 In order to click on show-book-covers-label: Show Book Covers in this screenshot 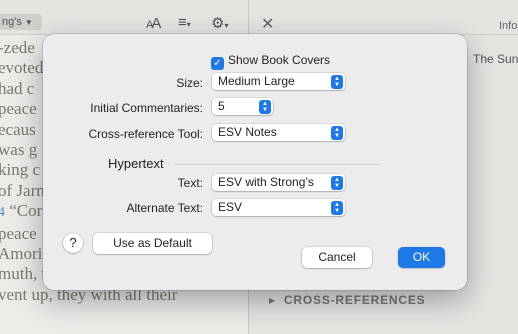, I will do `click(279, 60)`.